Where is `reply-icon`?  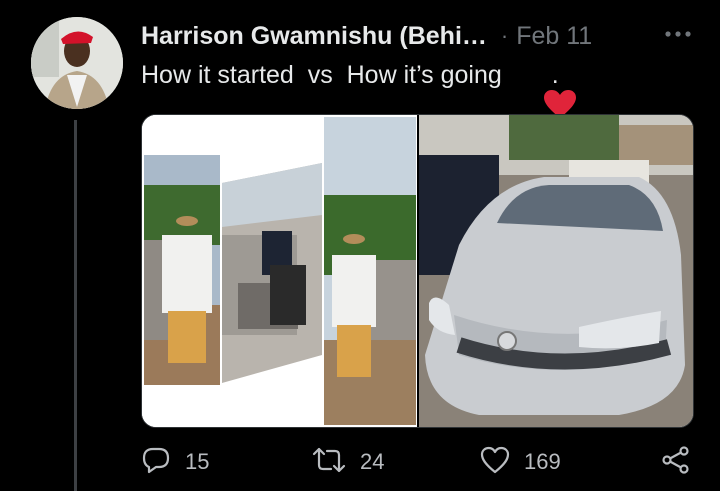 reply-icon is located at coordinates (156, 462).